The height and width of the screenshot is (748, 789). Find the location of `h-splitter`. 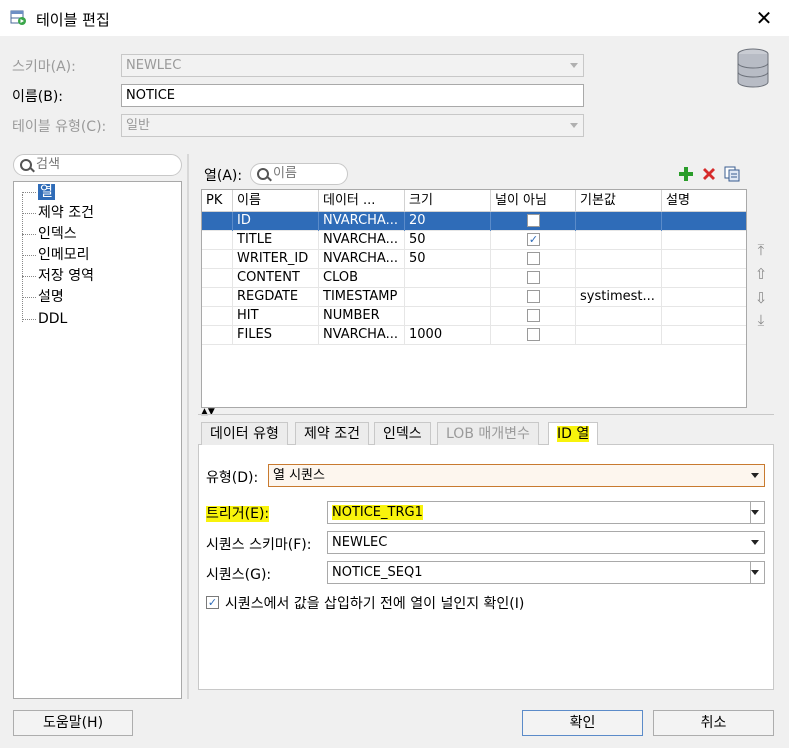

h-splitter is located at coordinates (486, 414).